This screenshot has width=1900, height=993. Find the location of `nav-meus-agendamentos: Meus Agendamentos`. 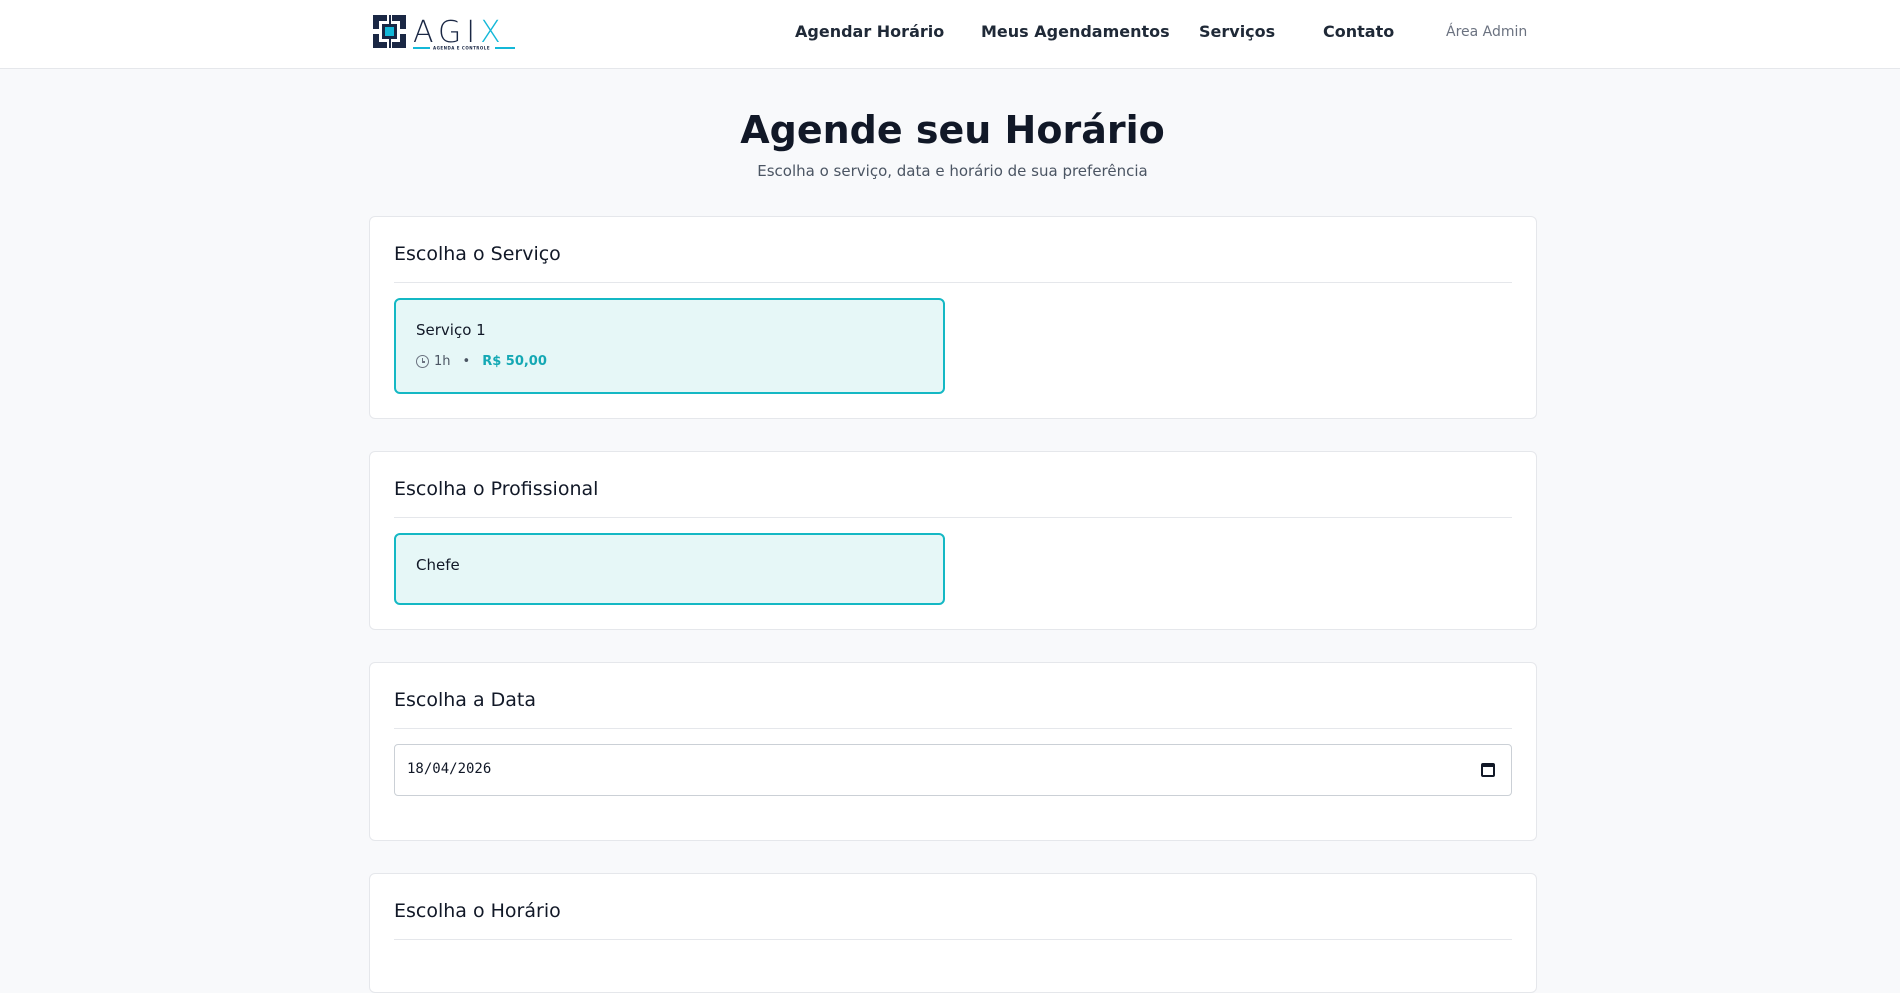

nav-meus-agendamentos: Meus Agendamentos is located at coordinates (1075, 31).